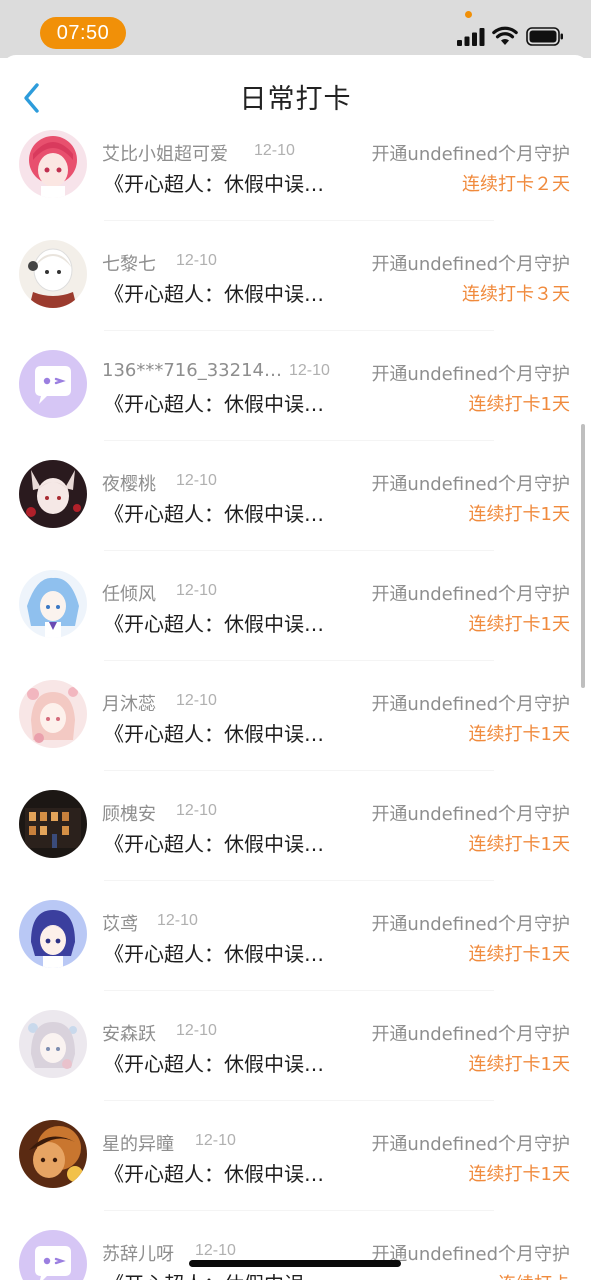 The height and width of the screenshot is (1280, 591). Describe the element at coordinates (295, 1263) in the screenshot. I see `home-indicator` at that location.